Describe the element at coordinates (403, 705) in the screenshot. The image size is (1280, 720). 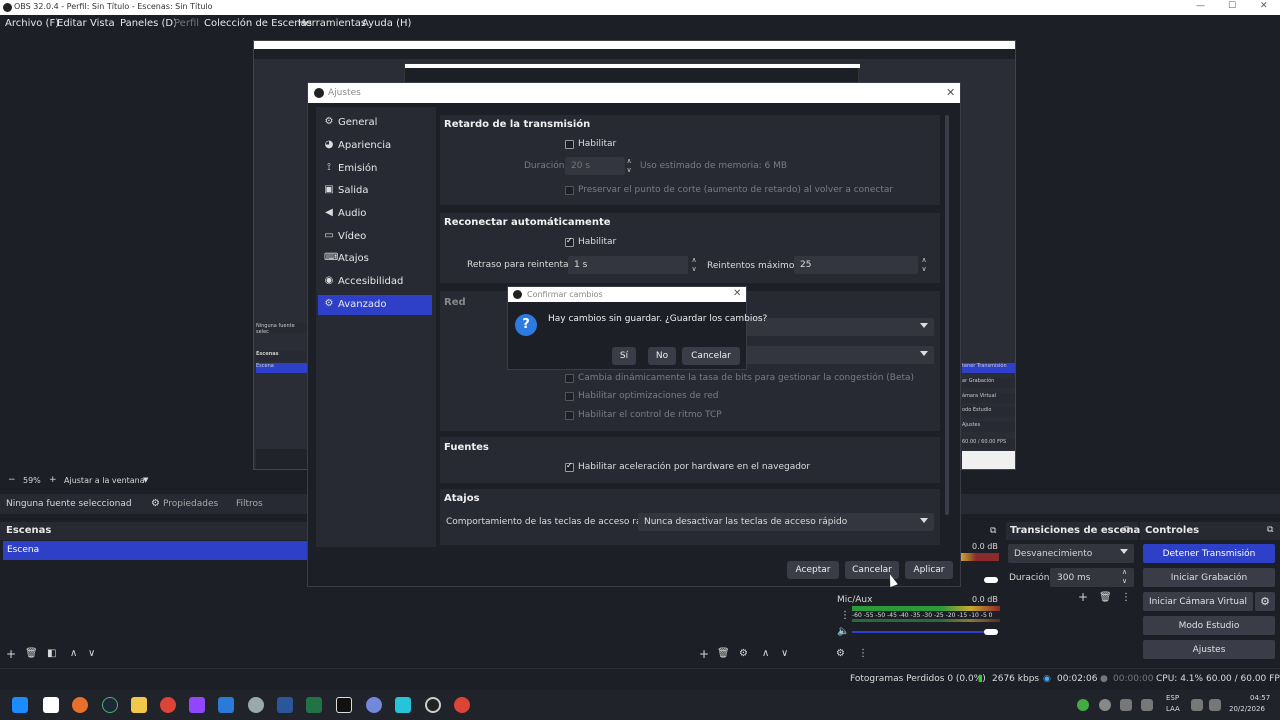
I see `app-f-icon` at that location.